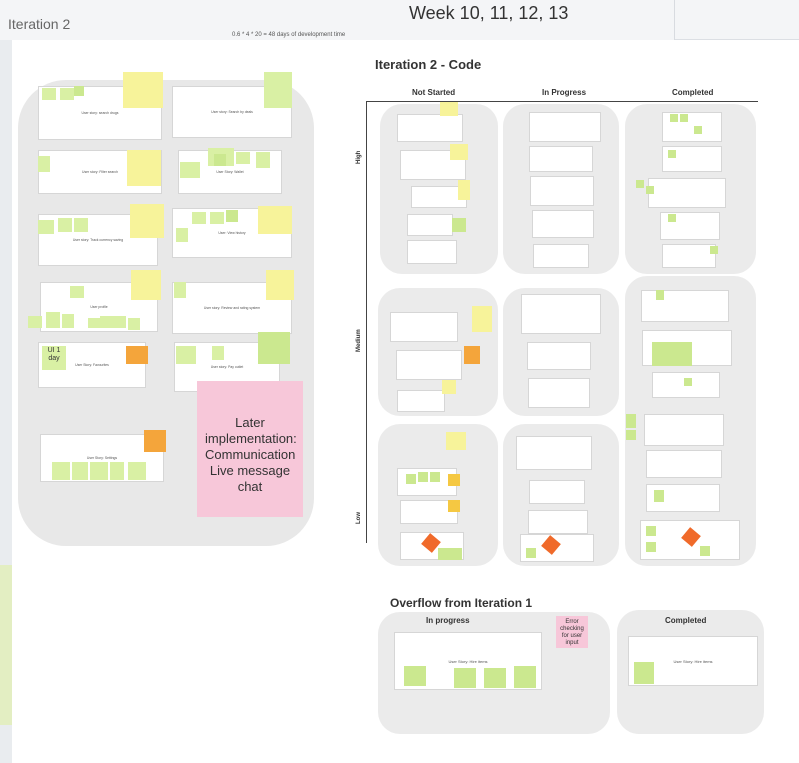 This screenshot has height=763, width=799. What do you see at coordinates (54, 358) in the screenshot?
I see `sticky-note: UI 1 day` at bounding box center [54, 358].